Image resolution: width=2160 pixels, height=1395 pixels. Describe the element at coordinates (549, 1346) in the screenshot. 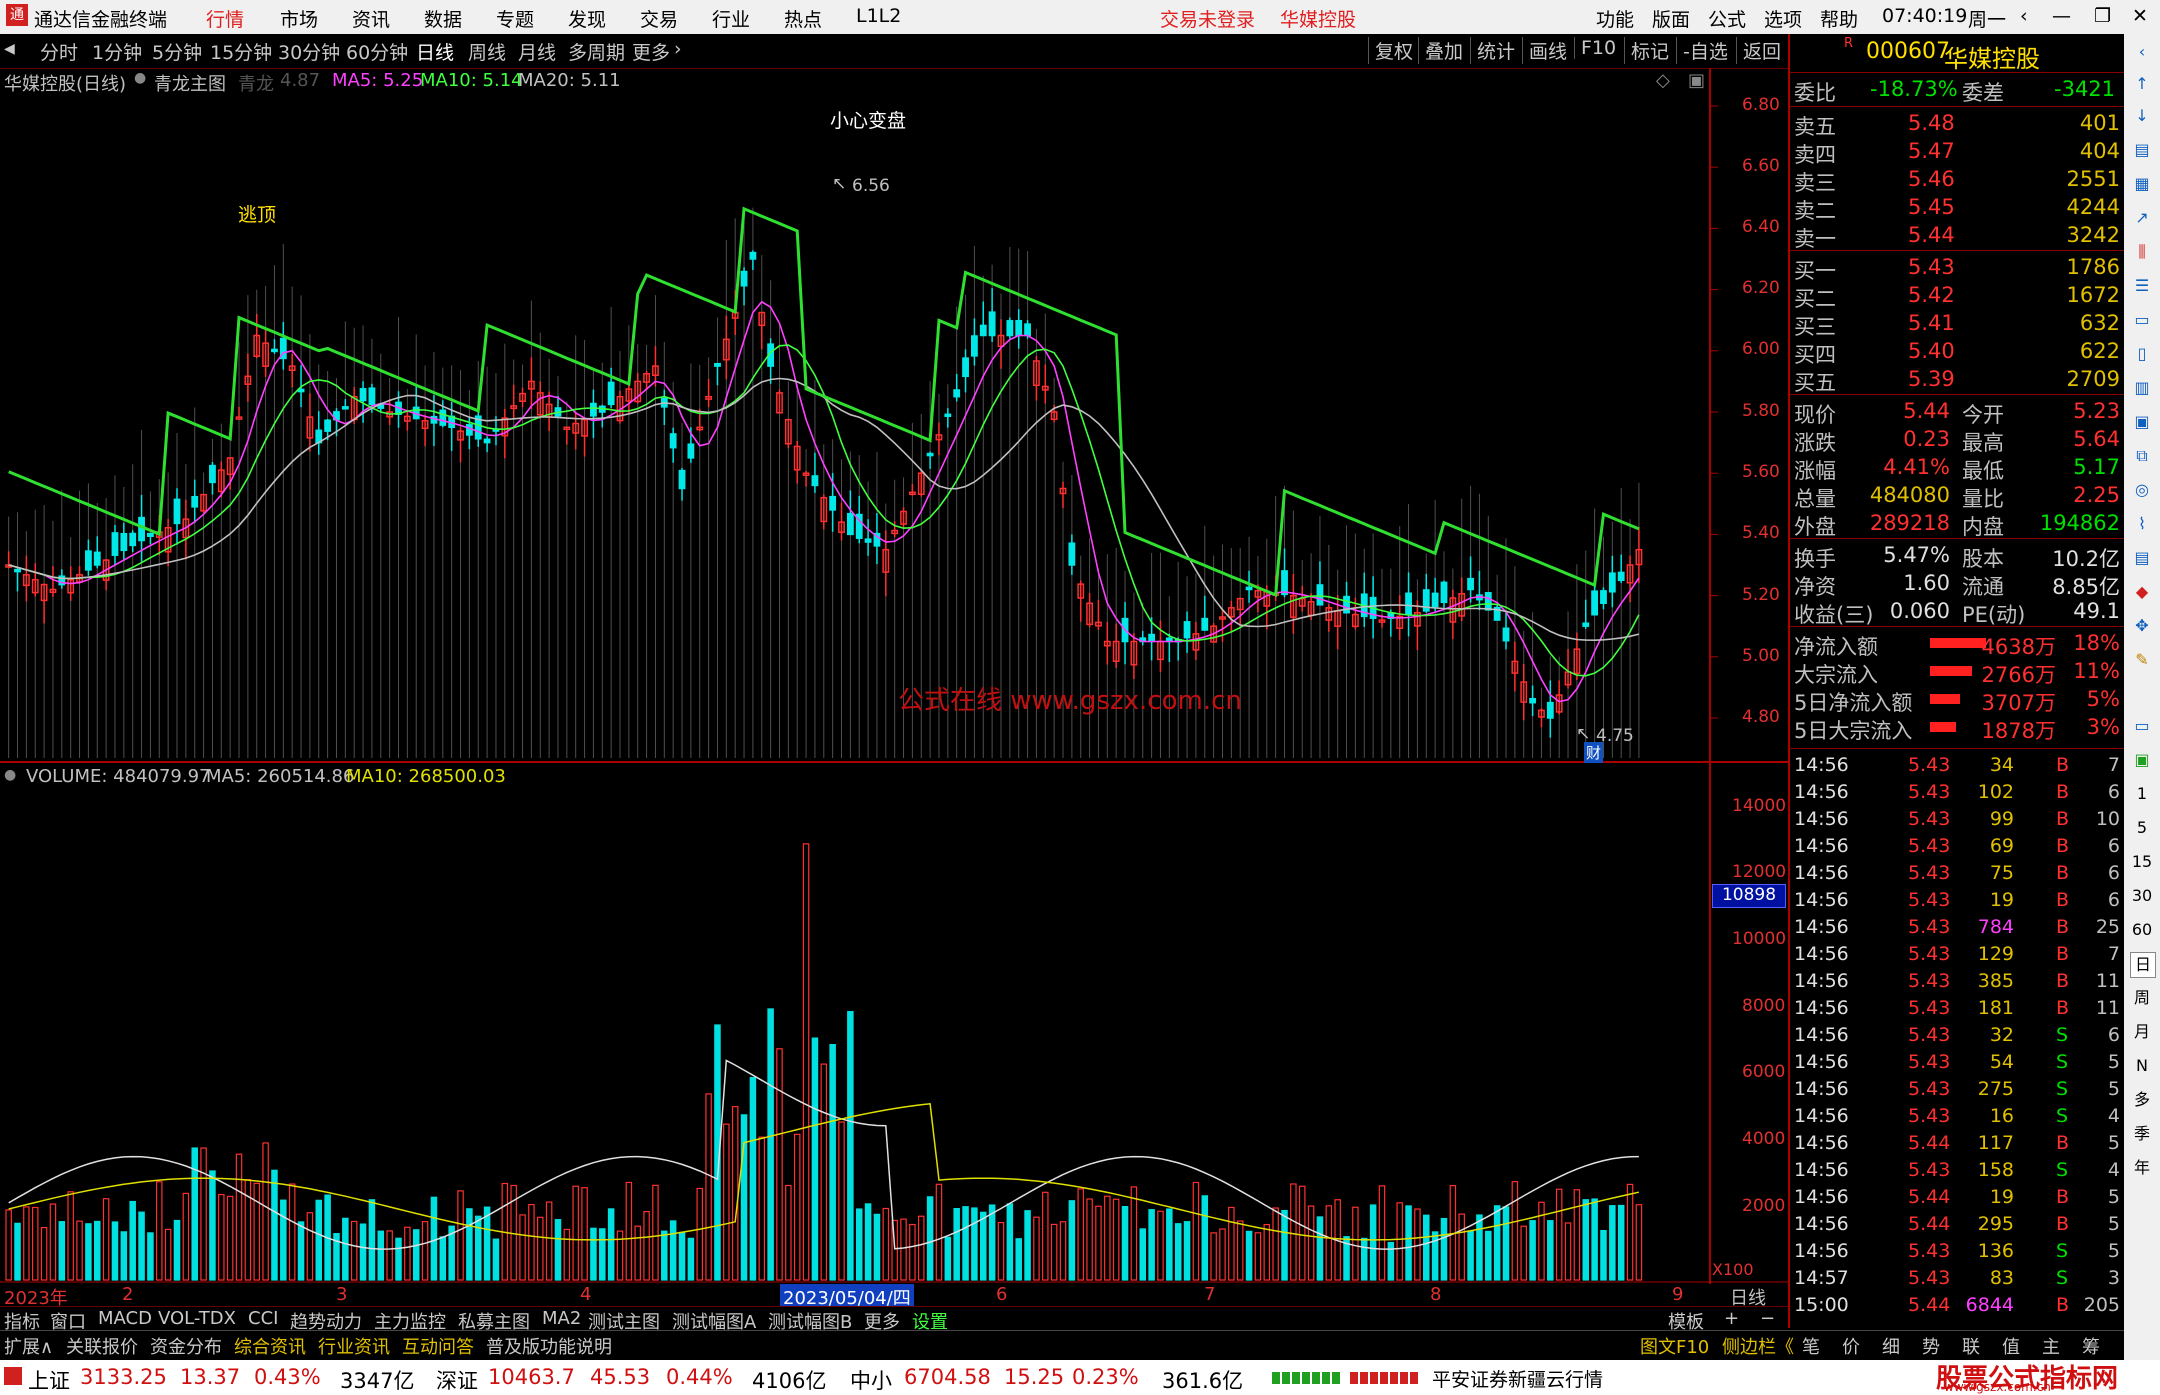

I see `tab-feature-info: 普及版功能说明` at that location.